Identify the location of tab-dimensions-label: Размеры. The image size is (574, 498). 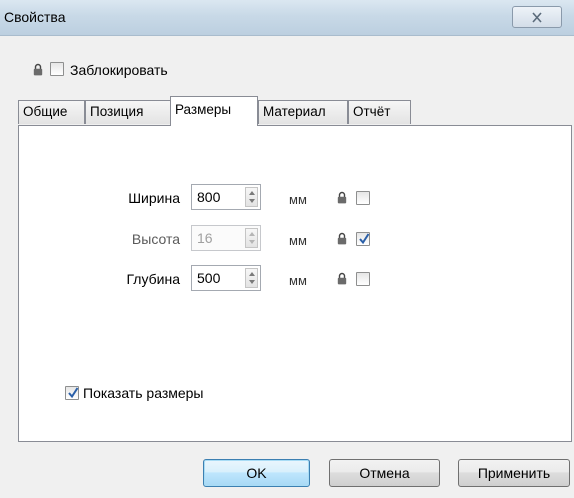
(203, 109).